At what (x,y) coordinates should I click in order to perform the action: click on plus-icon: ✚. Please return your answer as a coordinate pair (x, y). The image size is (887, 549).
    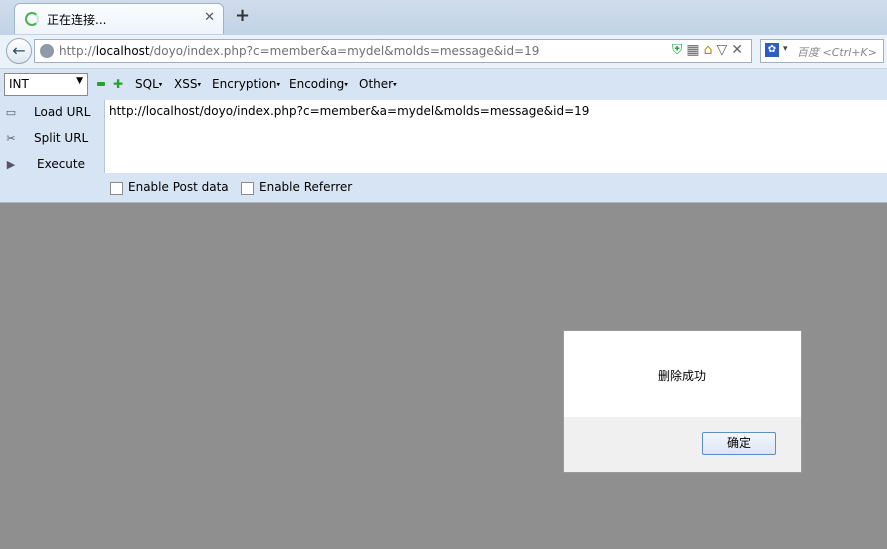
    Looking at the image, I should click on (118, 84).